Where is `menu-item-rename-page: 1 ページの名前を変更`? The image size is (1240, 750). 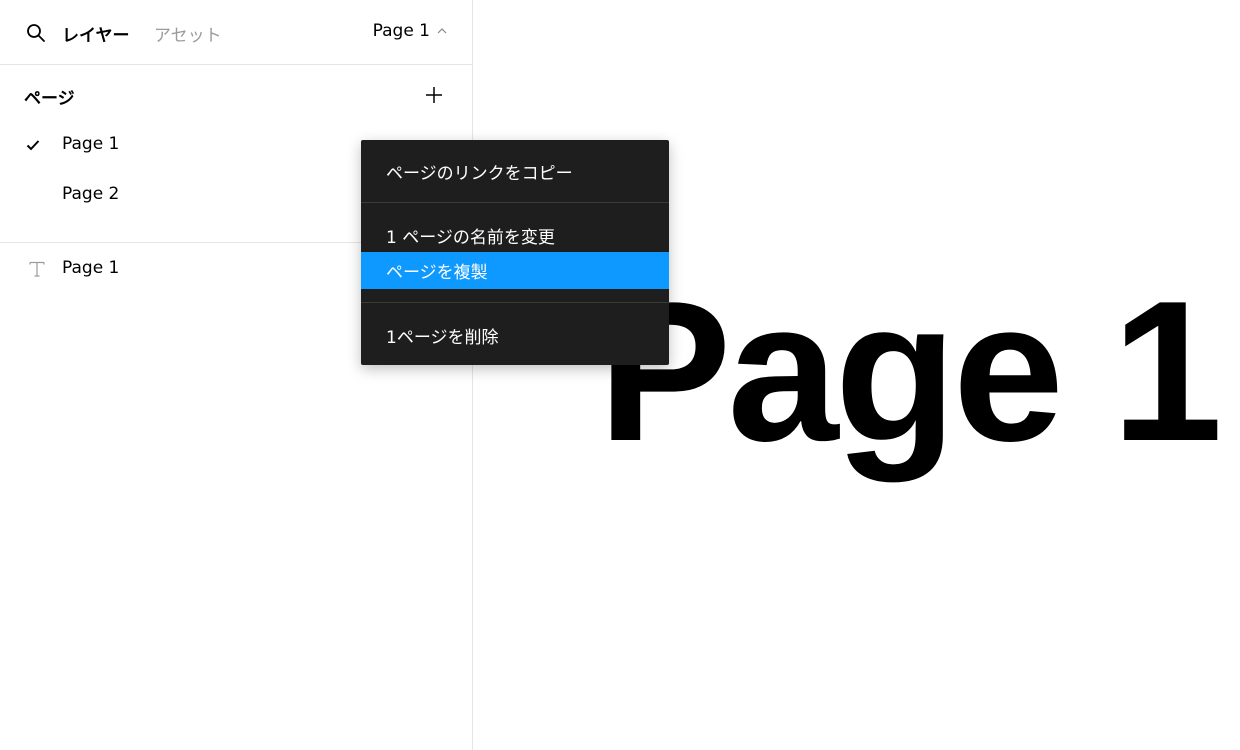
menu-item-rename-page: 1 ページの名前を変更 is located at coordinates (515, 234).